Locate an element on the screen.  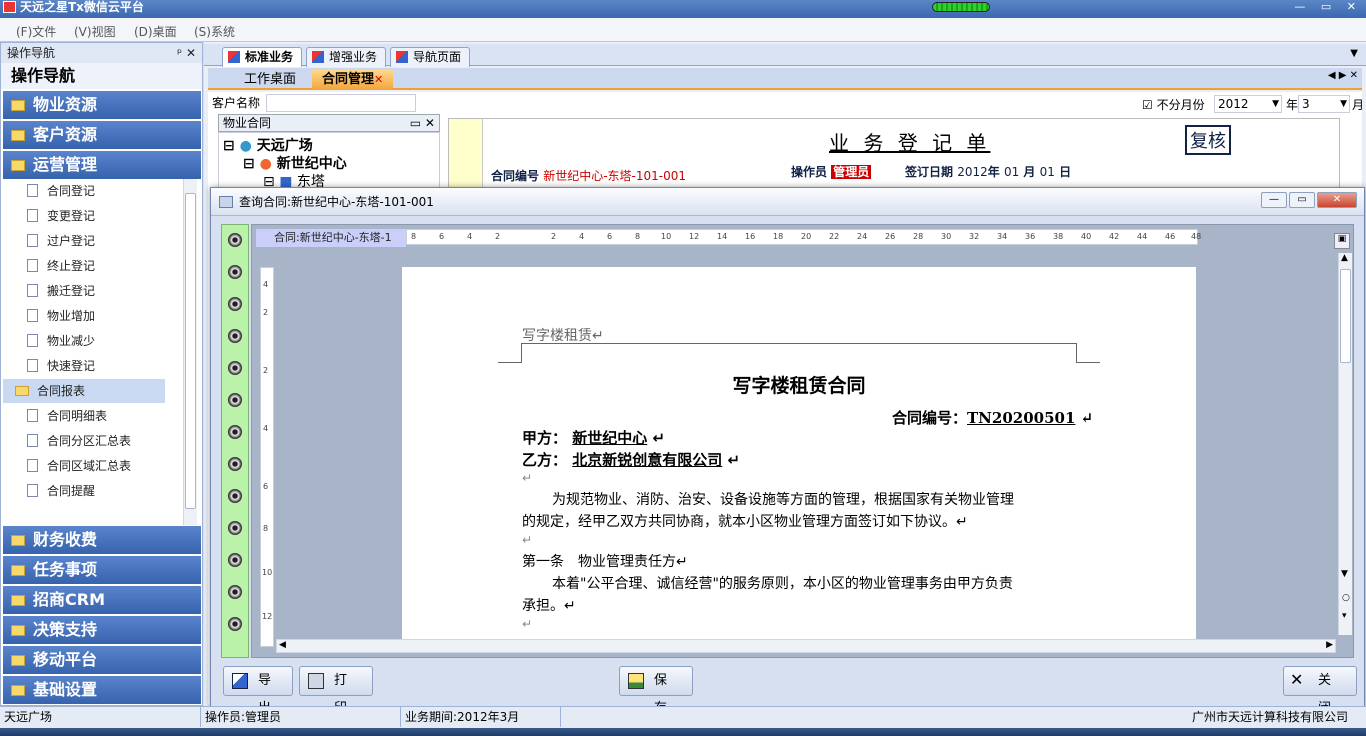
nav-folder-contract-reports: 合同报表 is located at coordinates (84, 391).